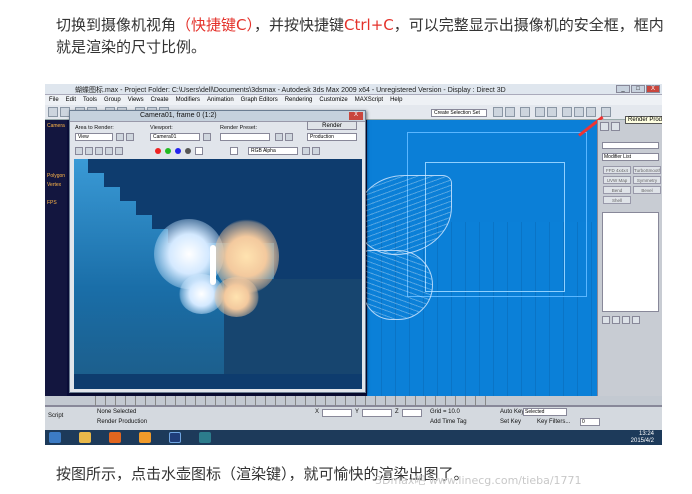  What do you see at coordinates (89, 151) in the screenshot?
I see `copy-image-icon` at bounding box center [89, 151].